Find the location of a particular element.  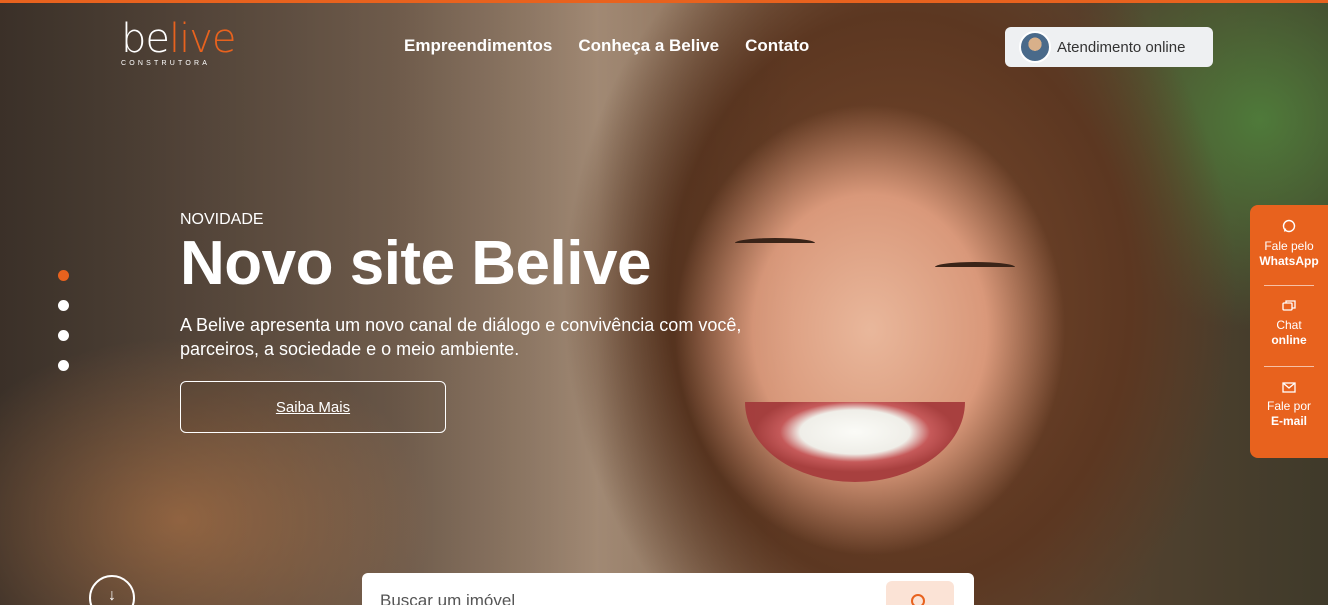

search-button is located at coordinates (920, 593).